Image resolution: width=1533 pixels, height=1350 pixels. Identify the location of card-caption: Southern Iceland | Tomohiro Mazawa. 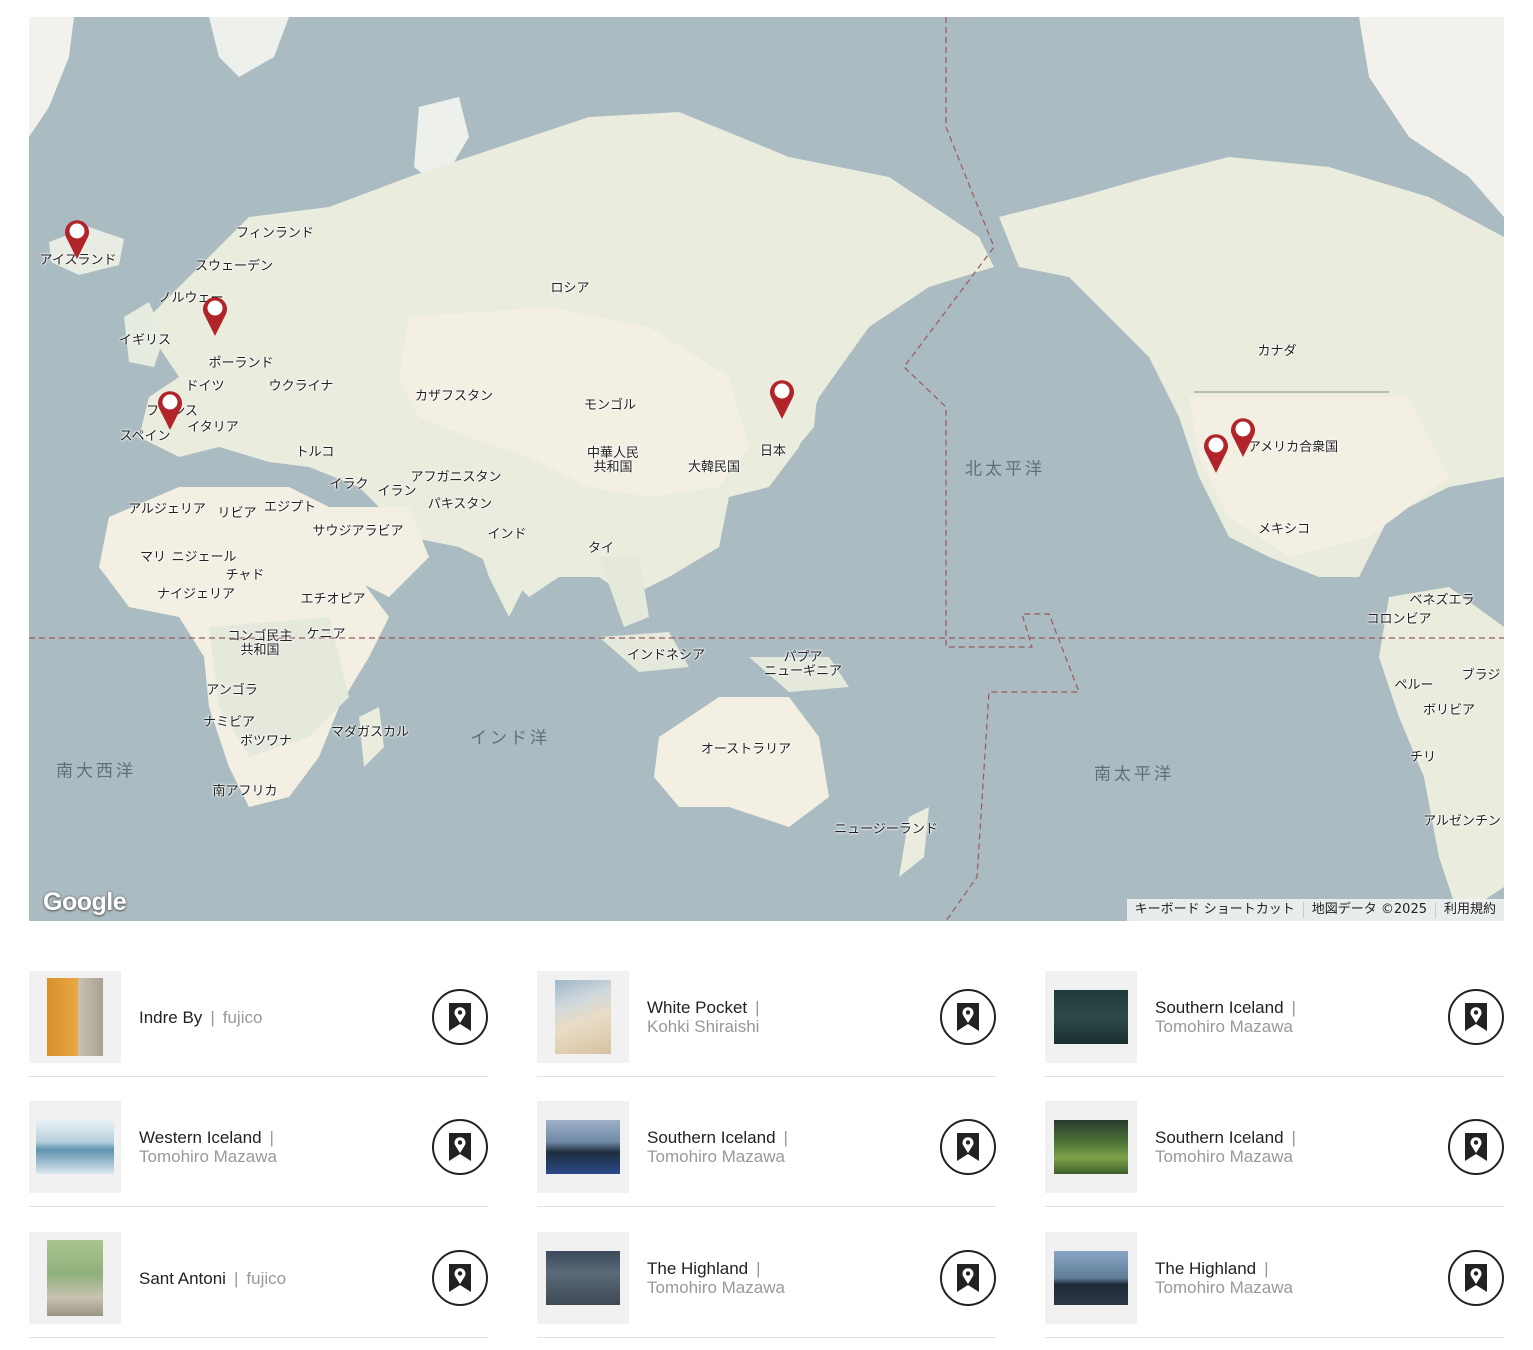
(1290, 1147).